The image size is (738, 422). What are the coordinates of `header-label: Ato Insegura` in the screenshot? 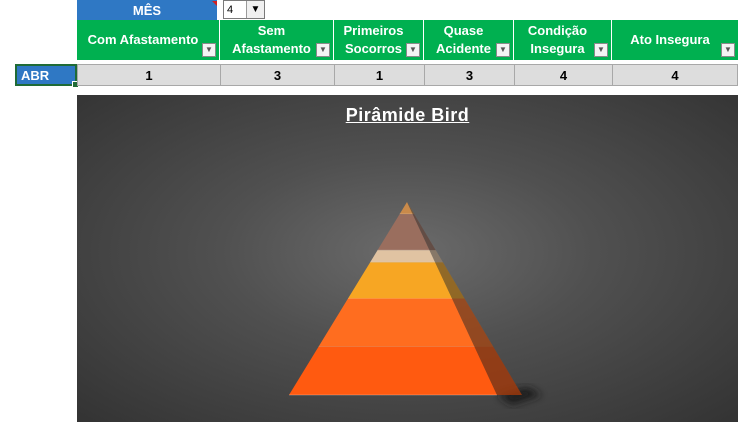 It's located at (670, 39).